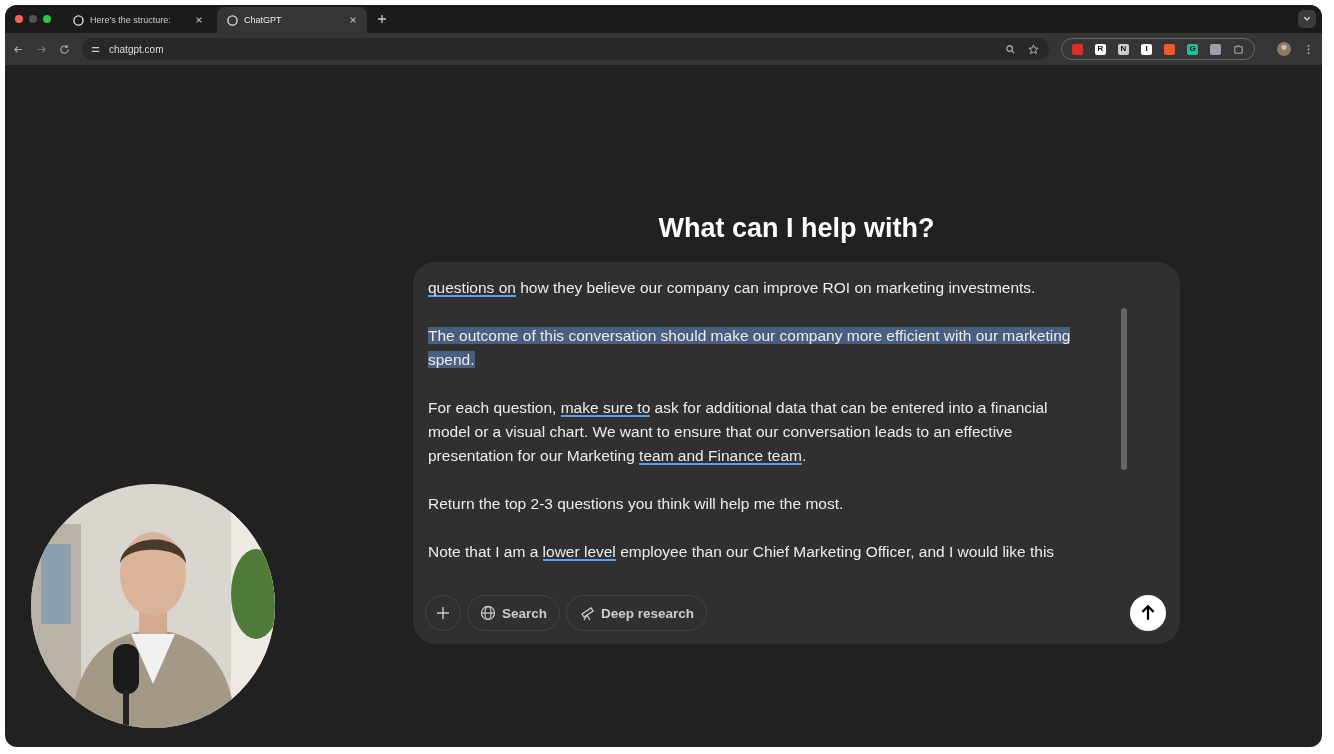 The height and width of the screenshot is (754, 1334). I want to click on extension-icon: I, so click(1146, 49).